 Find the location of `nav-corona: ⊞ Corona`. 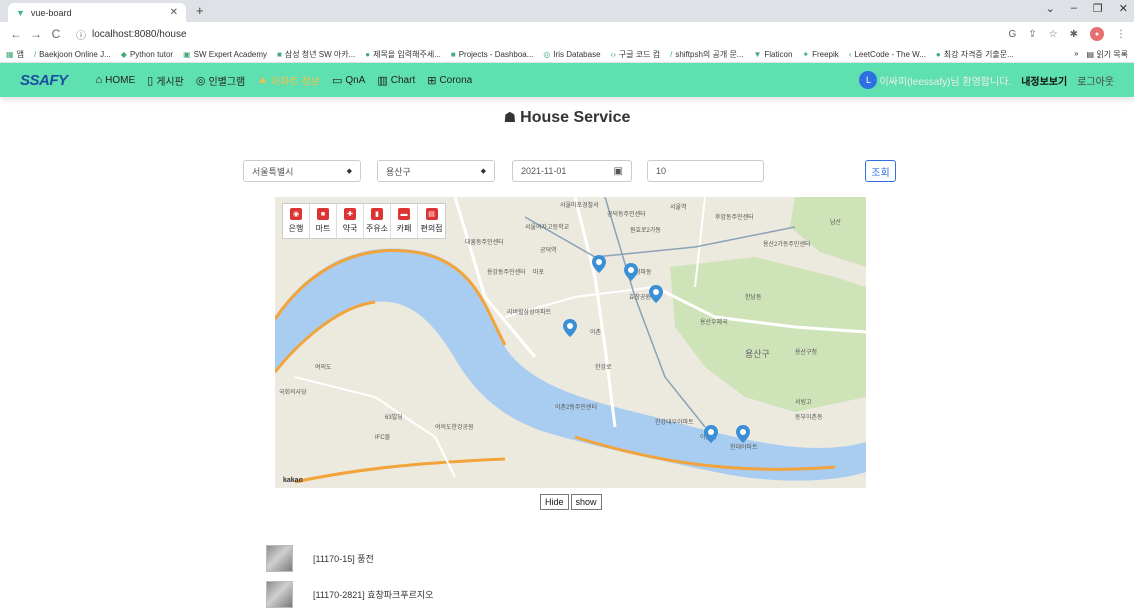

nav-corona: ⊞ Corona is located at coordinates (449, 80).